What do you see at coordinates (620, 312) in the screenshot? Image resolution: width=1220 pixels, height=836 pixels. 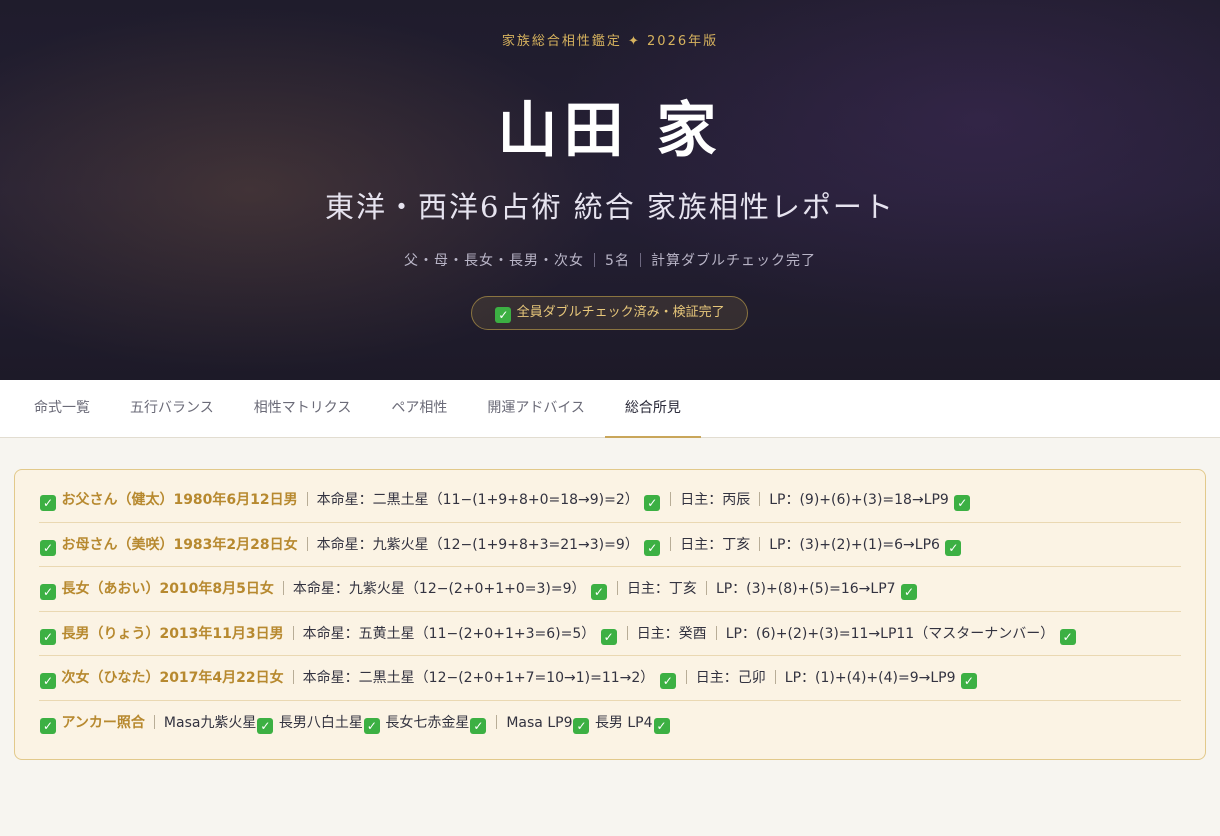 I see `verified-badge-label: 全員ダブルチェック済み・検証完了` at bounding box center [620, 312].